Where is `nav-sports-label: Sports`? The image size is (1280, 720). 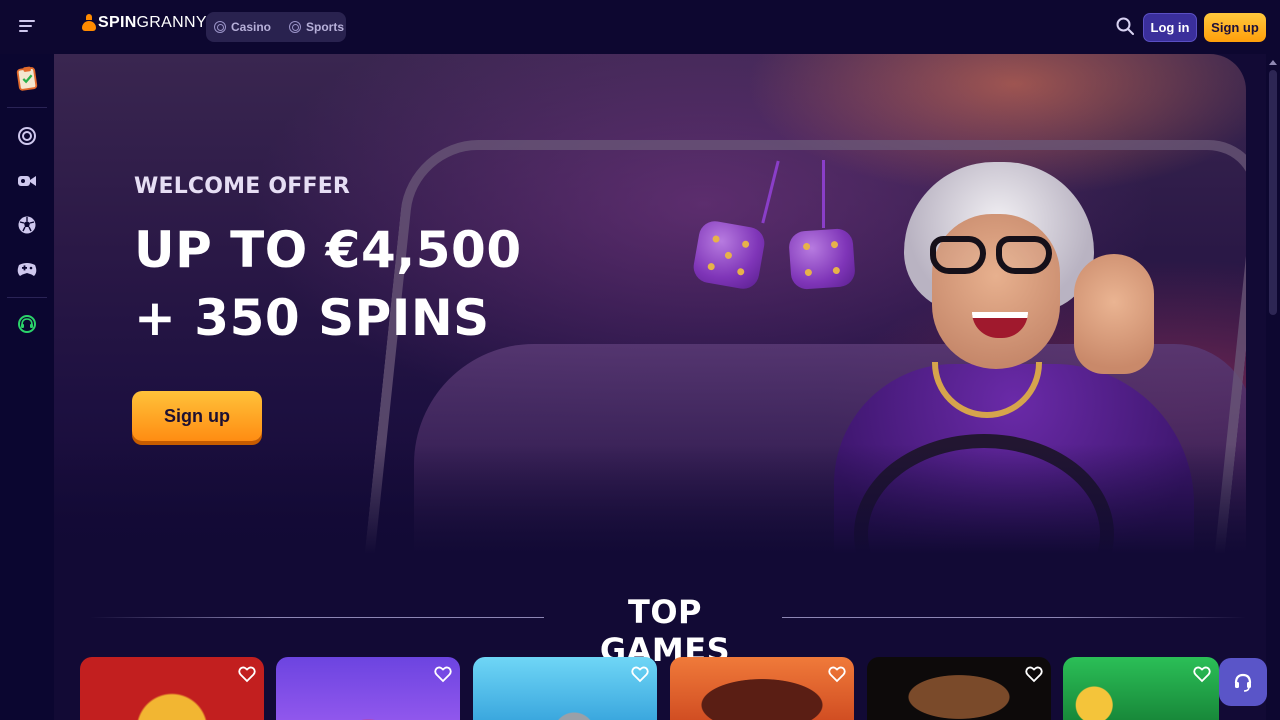
nav-sports-label: Sports is located at coordinates (325, 27).